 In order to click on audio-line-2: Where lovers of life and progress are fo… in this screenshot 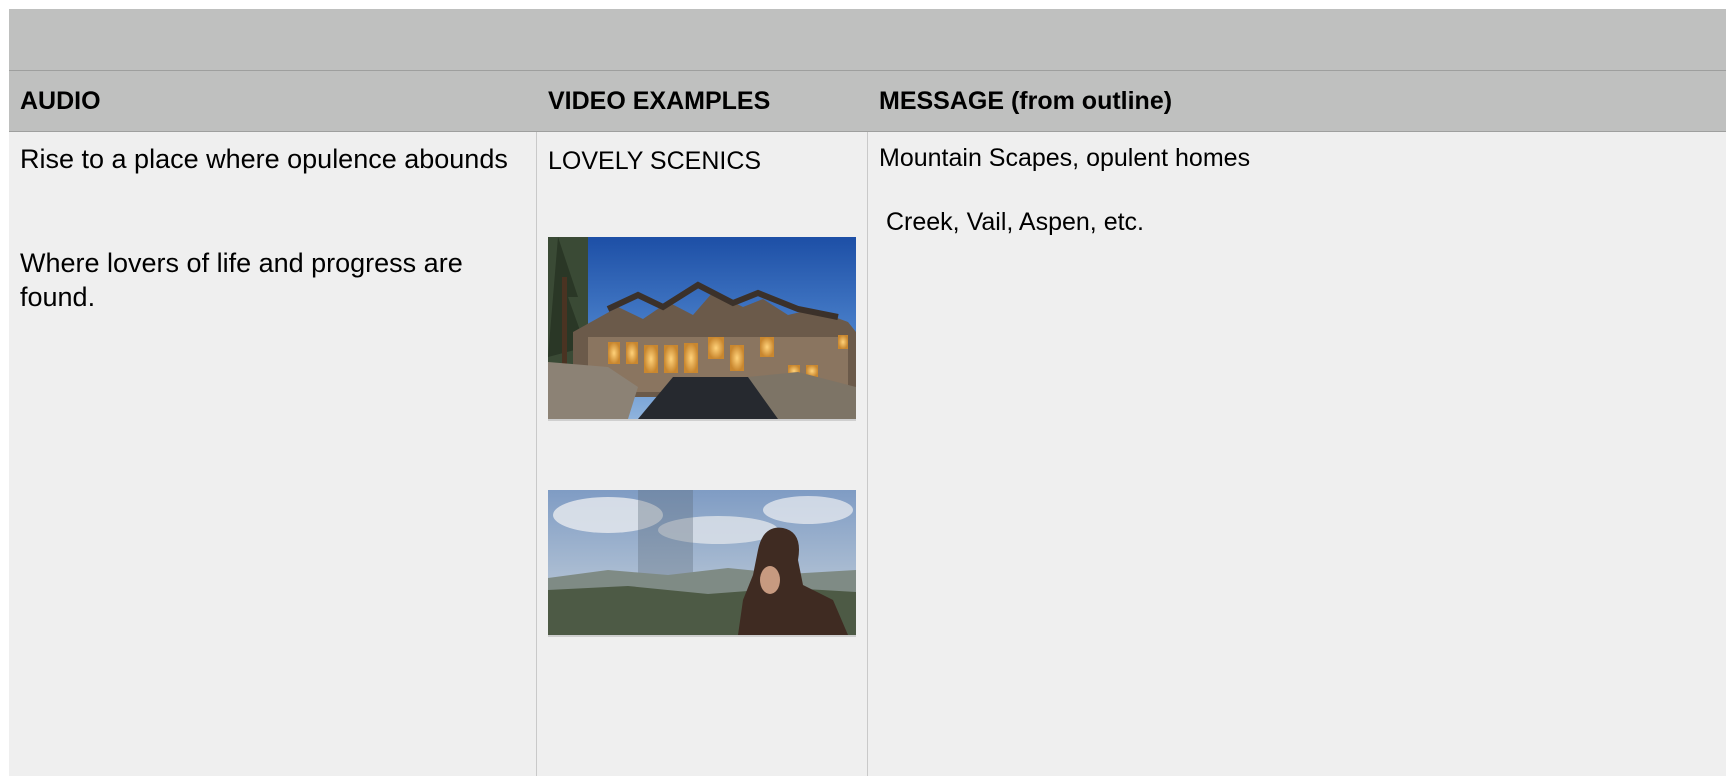, I will do `click(241, 280)`.